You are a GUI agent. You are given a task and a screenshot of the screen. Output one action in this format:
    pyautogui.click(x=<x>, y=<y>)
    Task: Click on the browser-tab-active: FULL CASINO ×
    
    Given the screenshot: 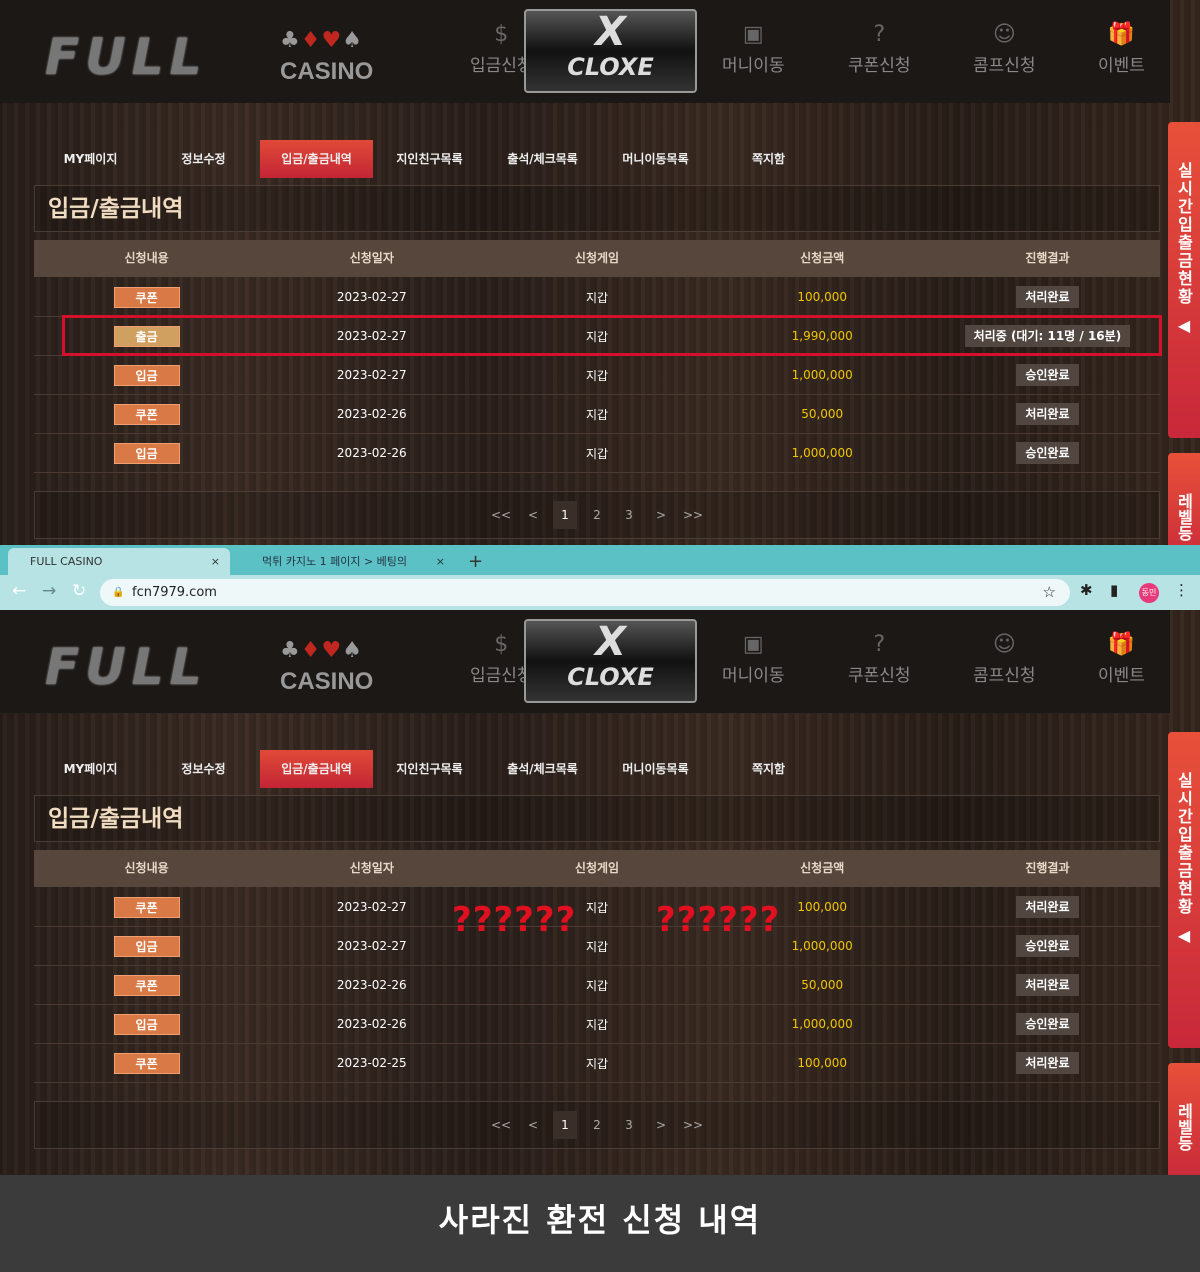 What is the action you would take?
    pyautogui.click(x=119, y=561)
    